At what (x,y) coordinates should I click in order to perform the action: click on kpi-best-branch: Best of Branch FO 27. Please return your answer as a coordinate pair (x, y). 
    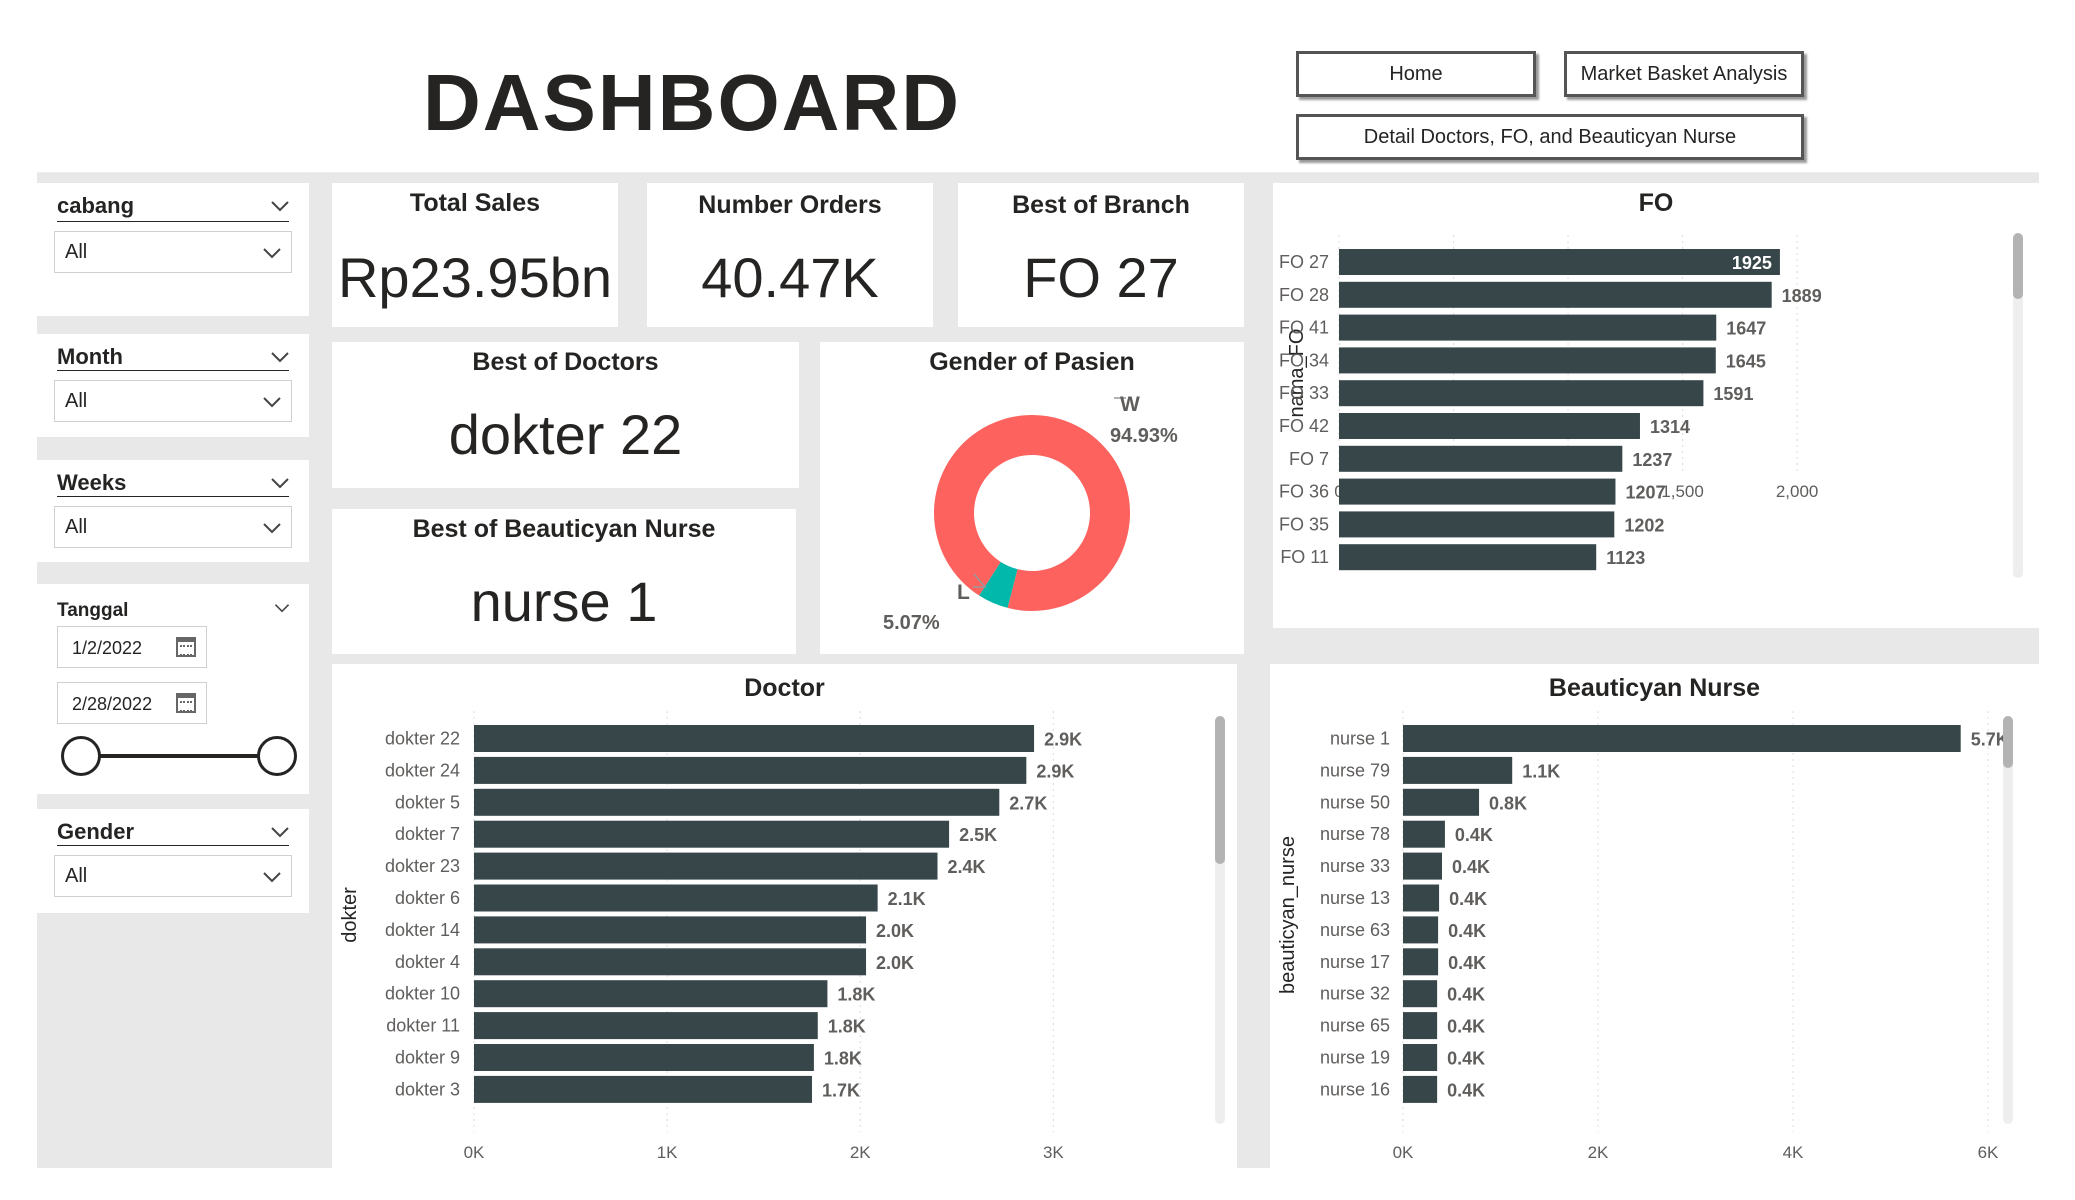
    Looking at the image, I should click on (1101, 255).